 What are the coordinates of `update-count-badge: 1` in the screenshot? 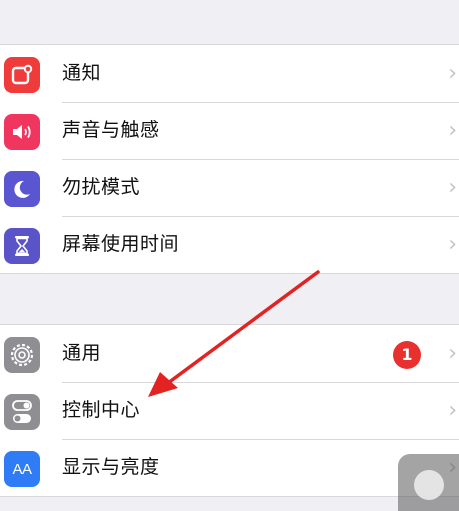 It's located at (407, 355).